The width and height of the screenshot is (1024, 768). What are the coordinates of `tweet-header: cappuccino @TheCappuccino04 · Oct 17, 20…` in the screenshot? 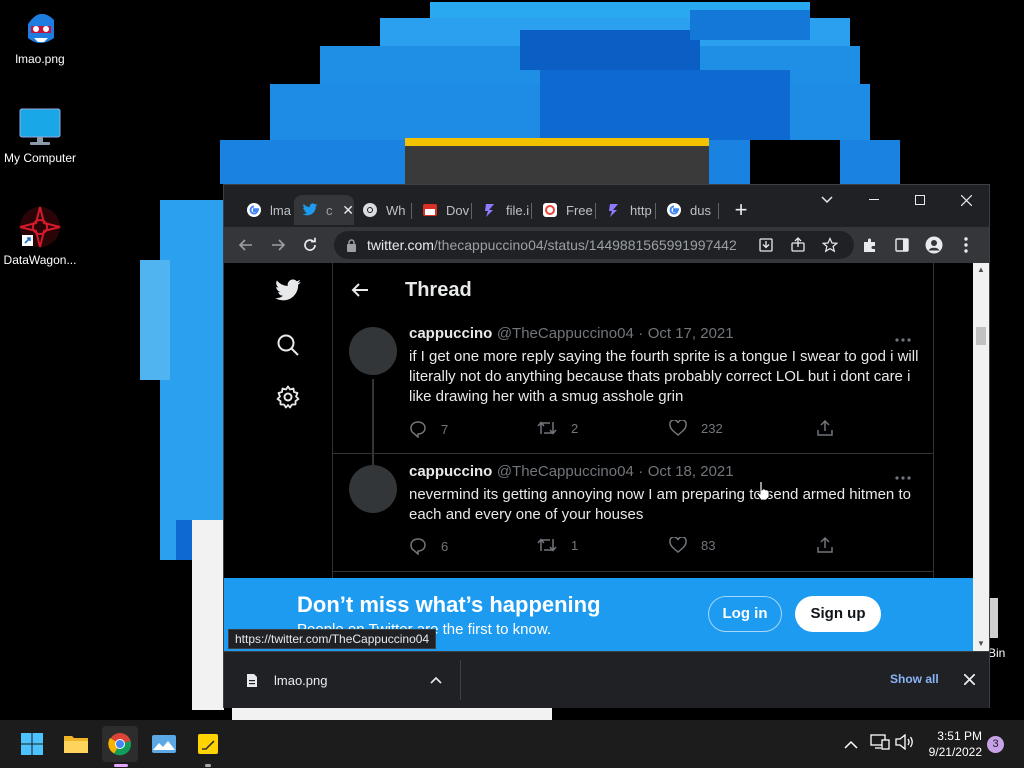 It's located at (571, 333).